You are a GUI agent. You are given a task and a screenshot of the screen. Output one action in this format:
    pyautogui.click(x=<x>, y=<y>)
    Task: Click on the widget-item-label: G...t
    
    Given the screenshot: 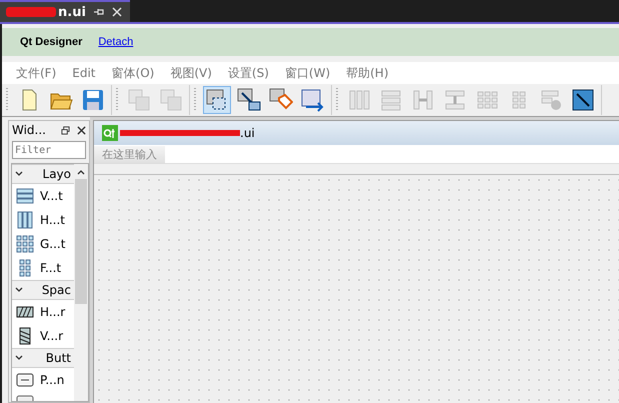 What is the action you would take?
    pyautogui.click(x=53, y=244)
    